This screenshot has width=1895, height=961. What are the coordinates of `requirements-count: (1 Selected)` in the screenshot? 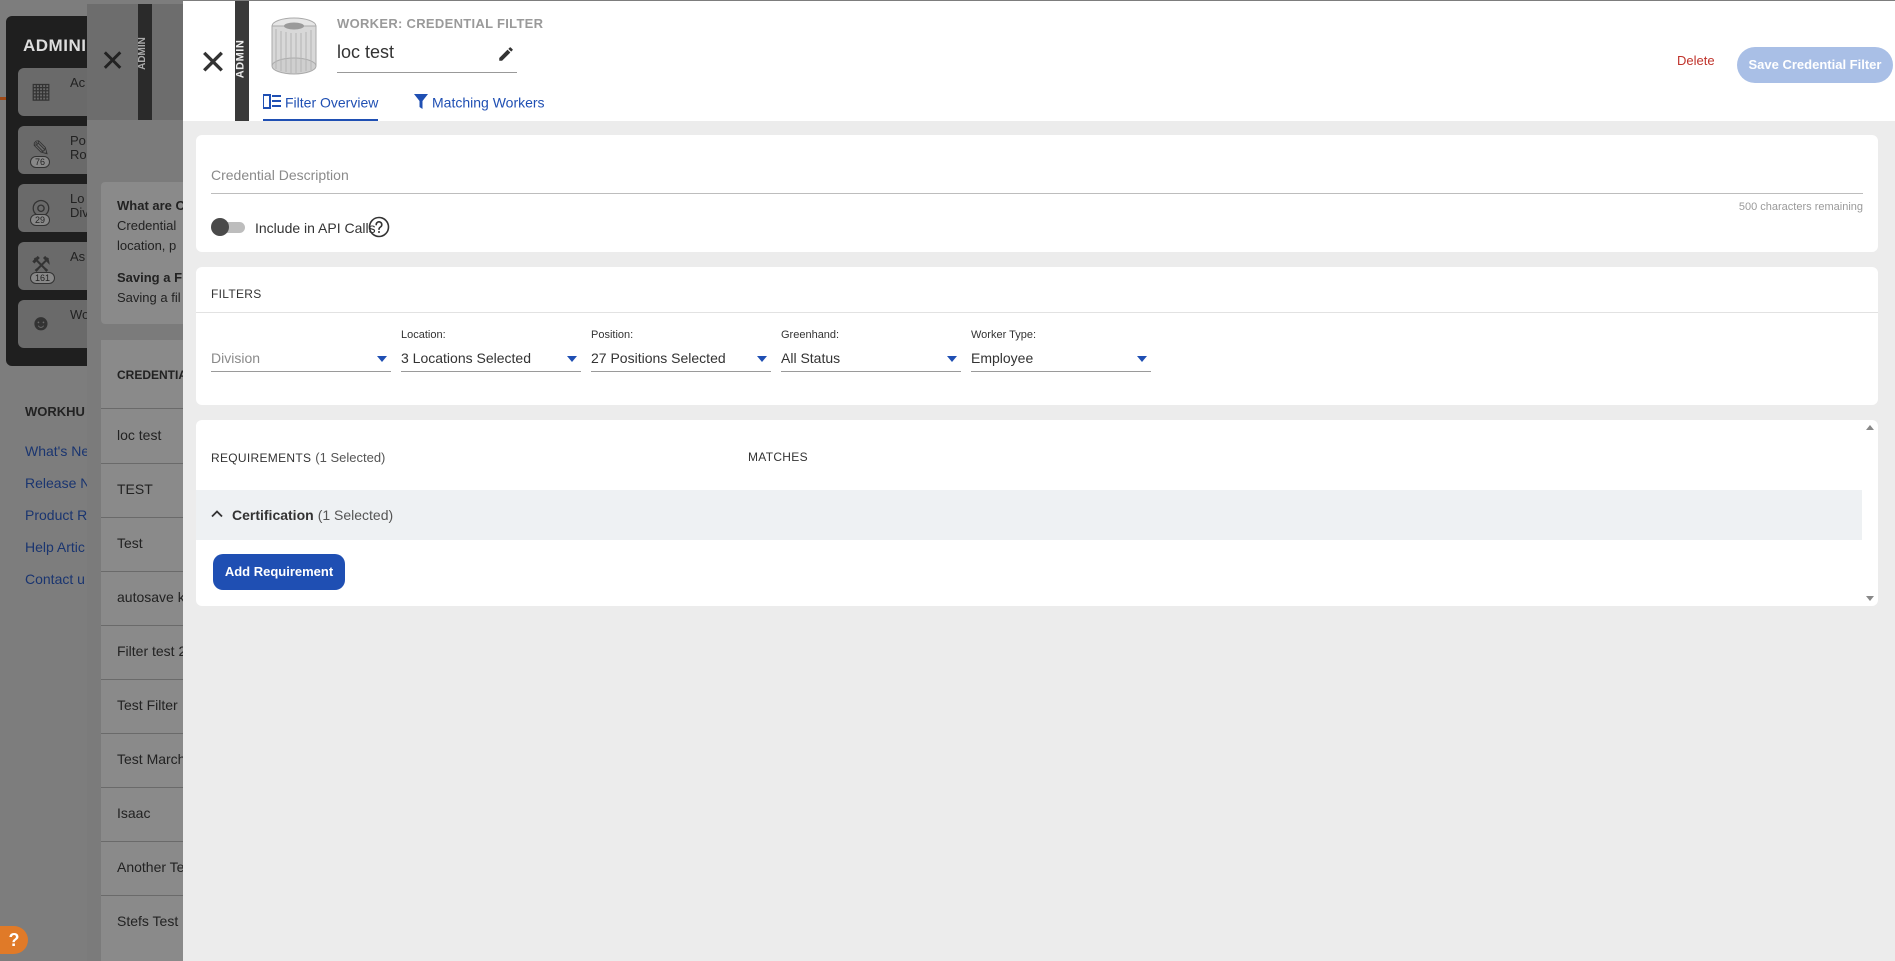 It's located at (350, 457).